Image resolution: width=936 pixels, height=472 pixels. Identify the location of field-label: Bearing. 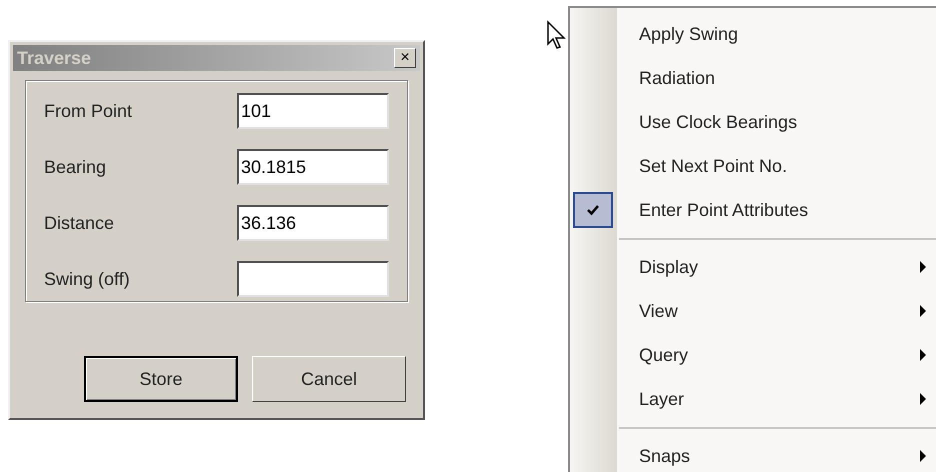
(75, 167).